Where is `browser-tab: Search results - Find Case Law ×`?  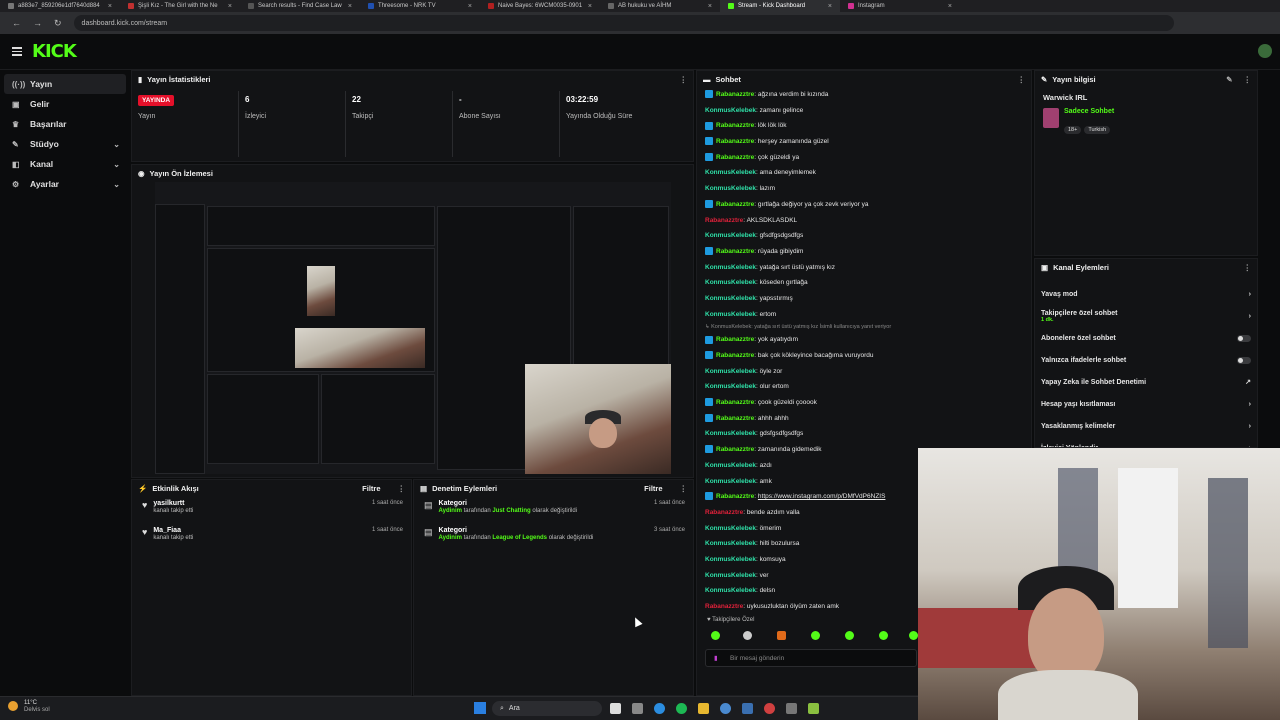
browser-tab: Search results - Find Case Law × is located at coordinates (300, 6).